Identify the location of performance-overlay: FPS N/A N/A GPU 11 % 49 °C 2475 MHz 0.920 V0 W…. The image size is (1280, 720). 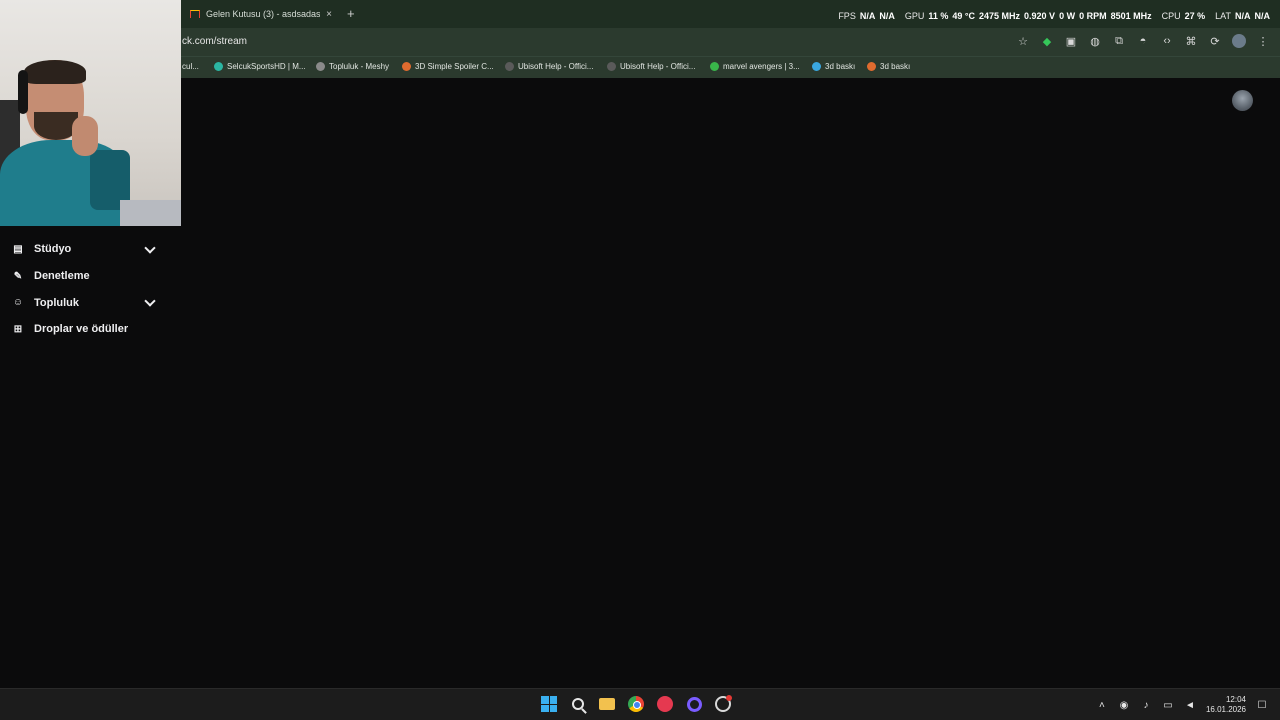
(1054, 16).